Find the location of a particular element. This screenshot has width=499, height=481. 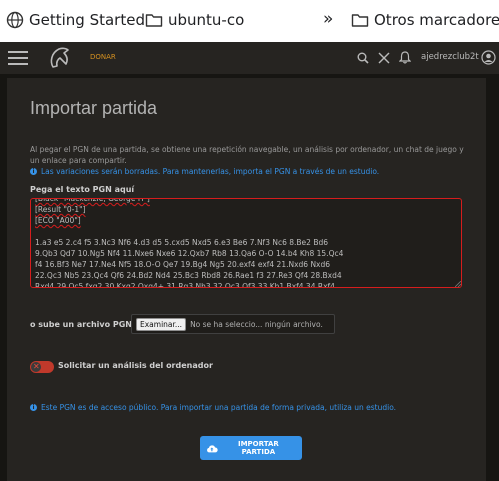

bookmark-other-folder: Otros marcadores is located at coordinates (425, 20).